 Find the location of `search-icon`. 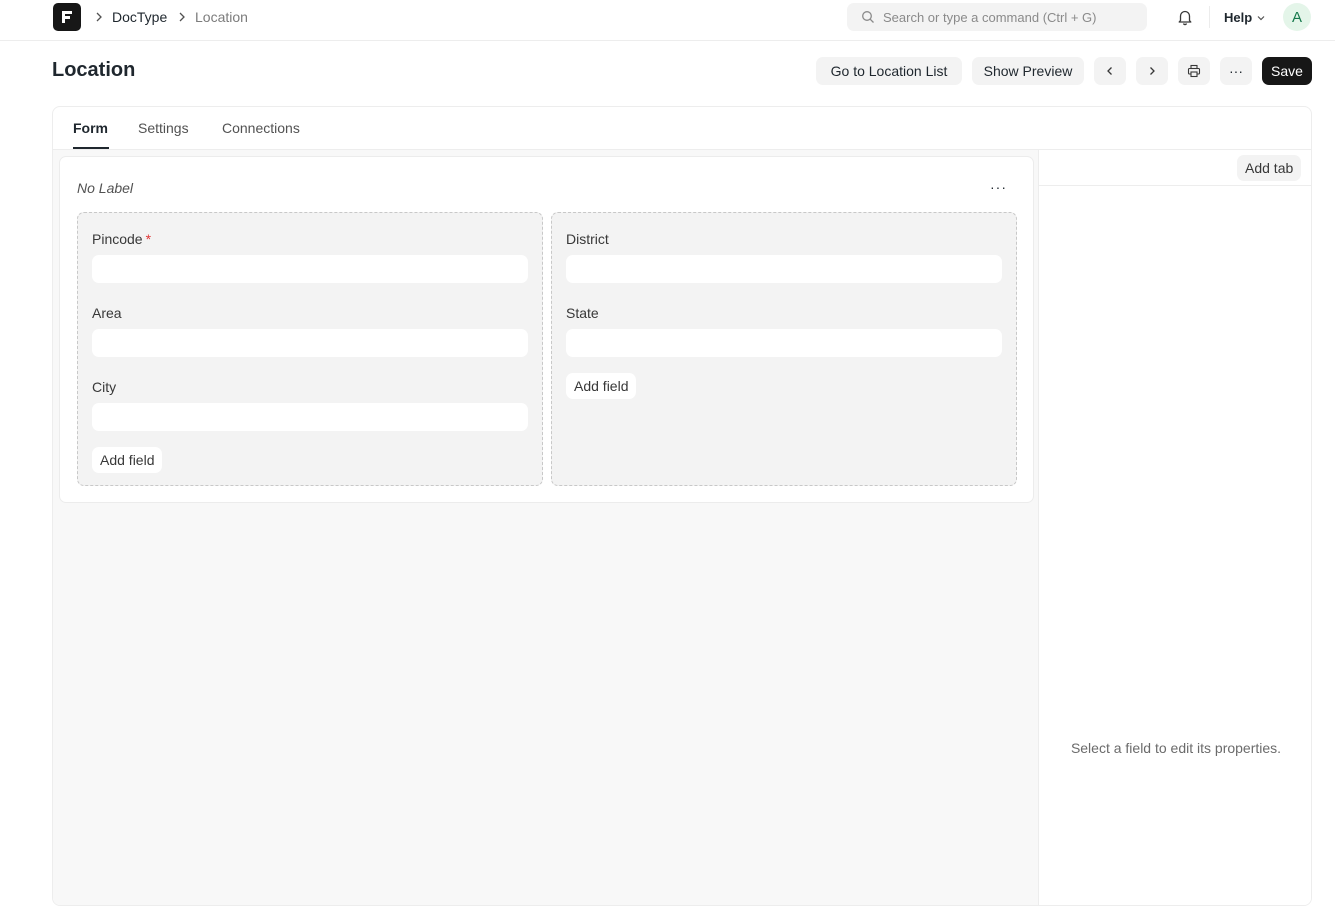

search-icon is located at coordinates (868, 17).